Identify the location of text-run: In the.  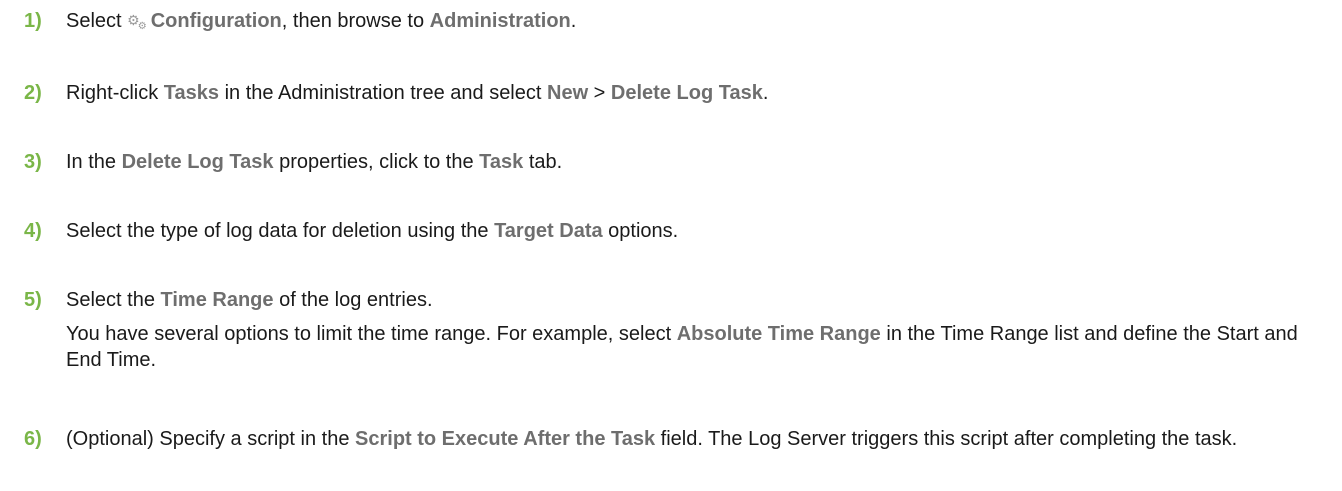
(94, 162).